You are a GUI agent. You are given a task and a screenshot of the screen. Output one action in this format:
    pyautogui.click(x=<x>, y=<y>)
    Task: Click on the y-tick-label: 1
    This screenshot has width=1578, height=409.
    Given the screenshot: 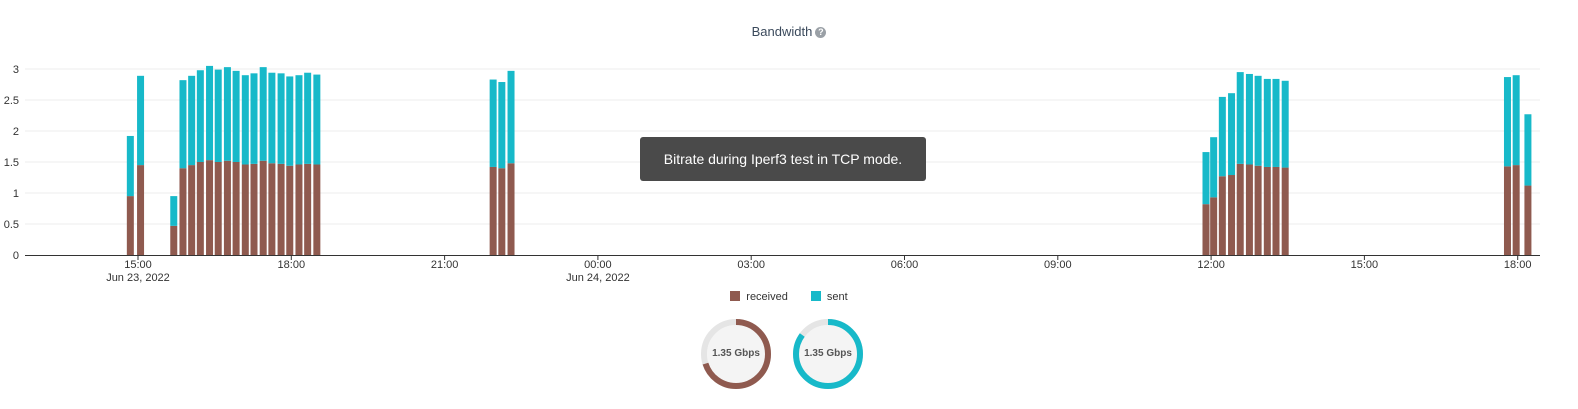 What is the action you would take?
    pyautogui.click(x=16, y=194)
    